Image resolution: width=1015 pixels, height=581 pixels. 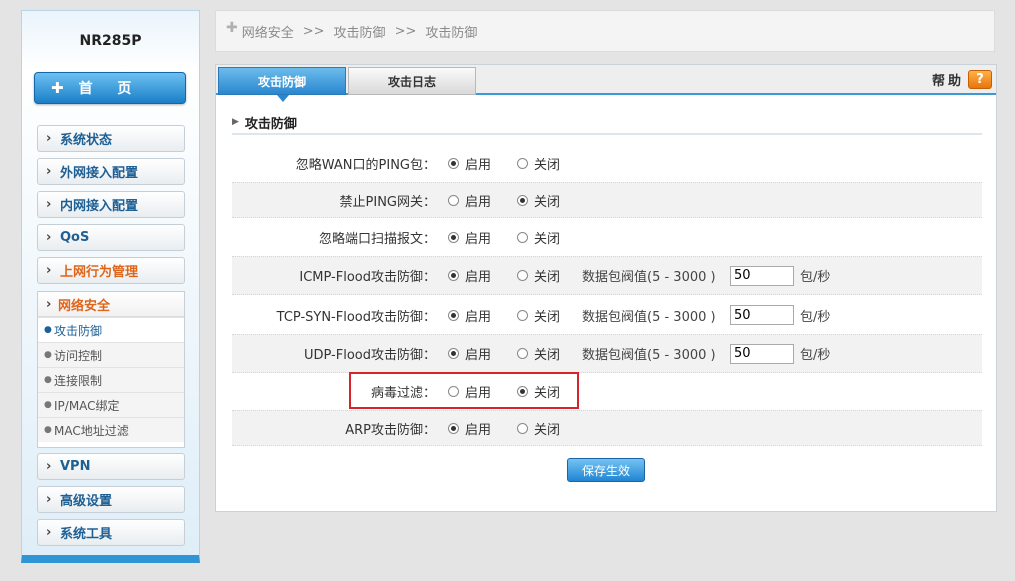 I want to click on help-link: 帮助 ?, so click(x=962, y=79).